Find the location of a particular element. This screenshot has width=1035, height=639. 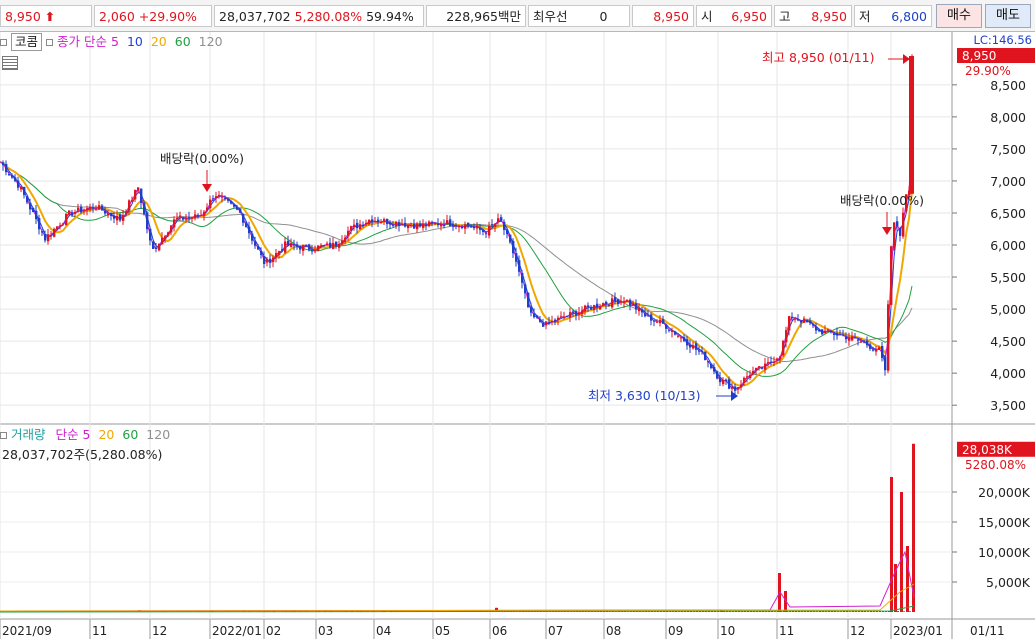

x-tick-label: 02 is located at coordinates (273, 631).